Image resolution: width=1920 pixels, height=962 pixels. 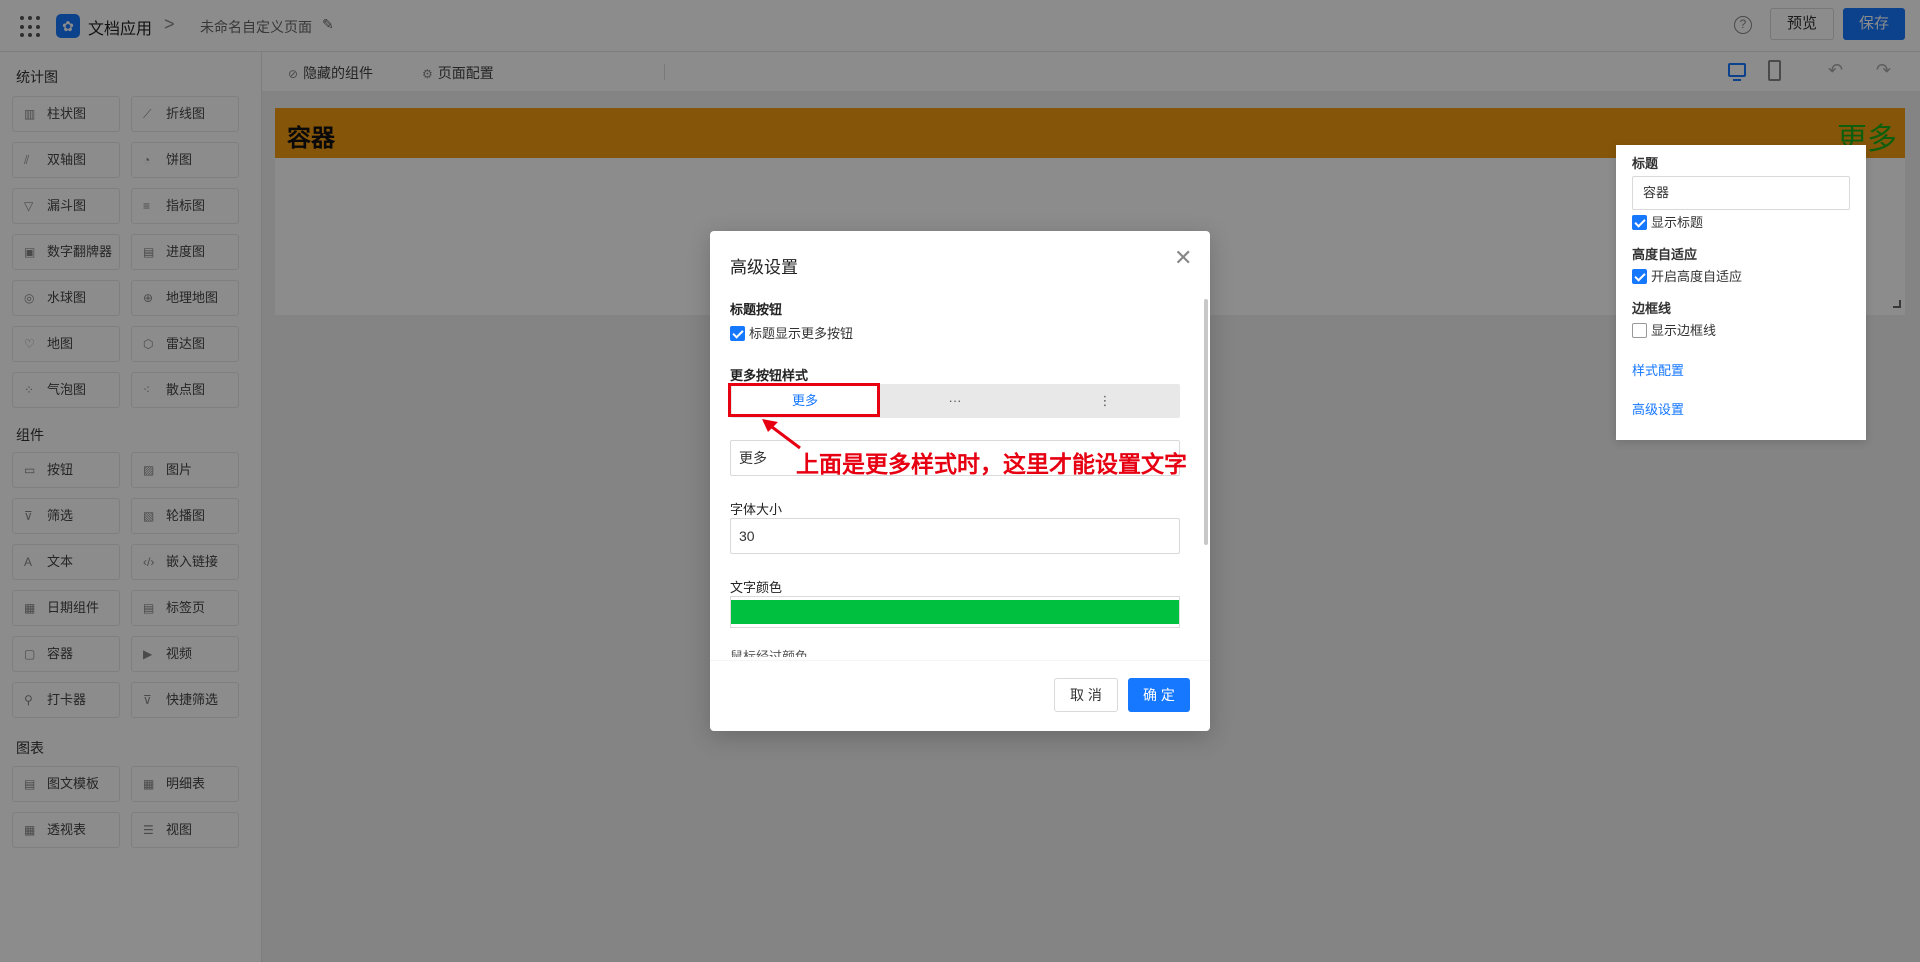 I want to click on show-title-checkbox: 显示标题, so click(x=1667, y=223).